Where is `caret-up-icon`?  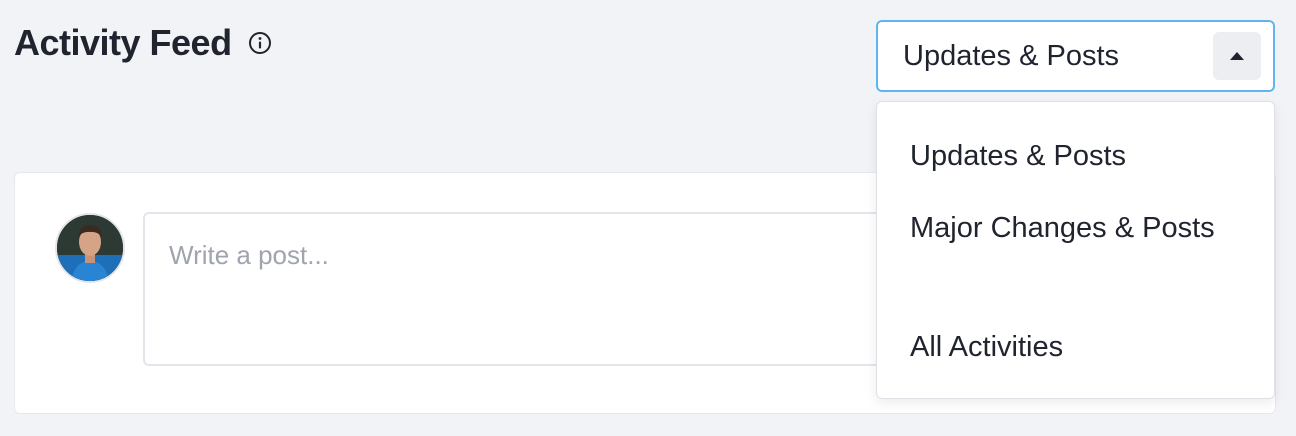
caret-up-icon is located at coordinates (1237, 56).